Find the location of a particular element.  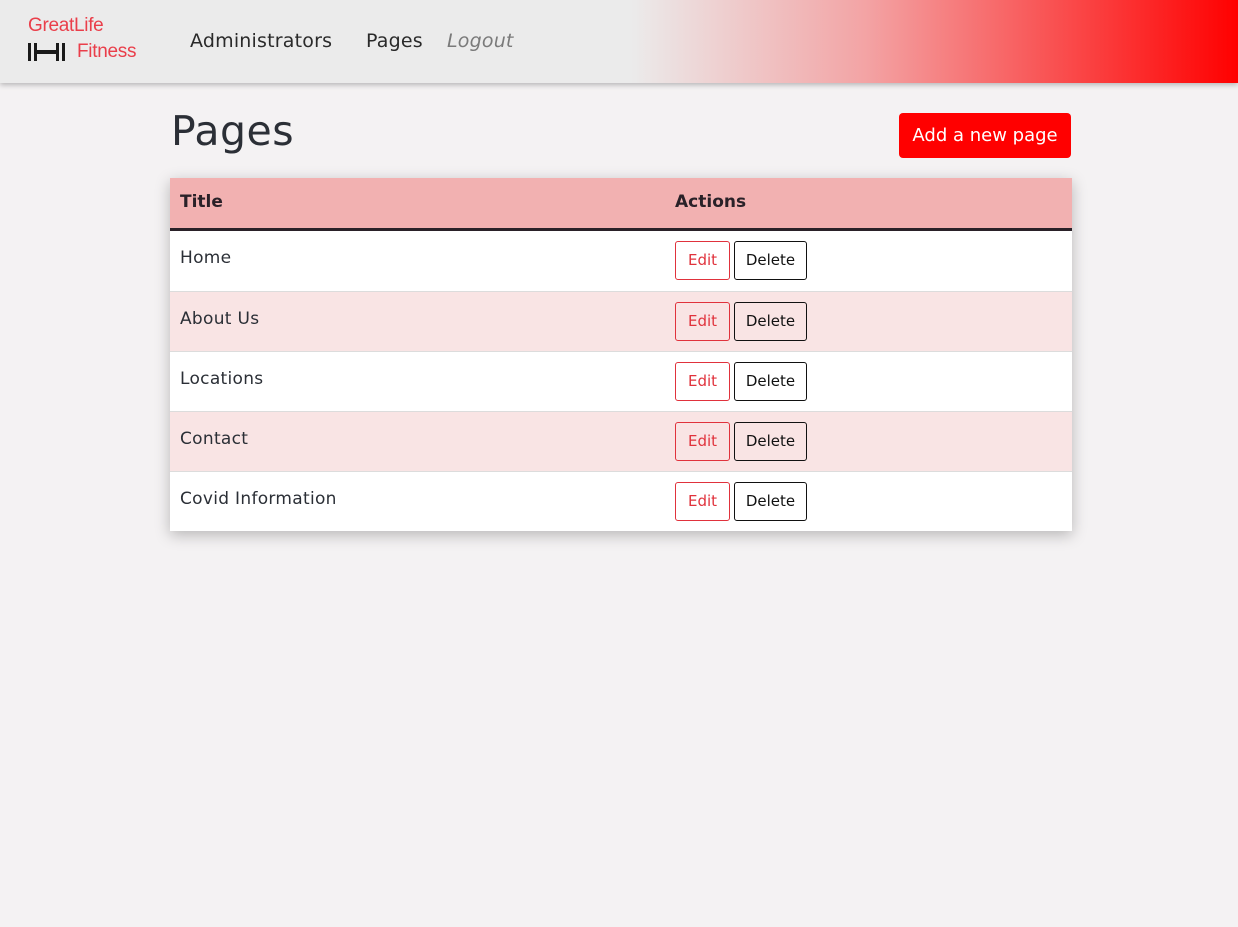

table-row: Contact Edit Delete is located at coordinates (621, 441).